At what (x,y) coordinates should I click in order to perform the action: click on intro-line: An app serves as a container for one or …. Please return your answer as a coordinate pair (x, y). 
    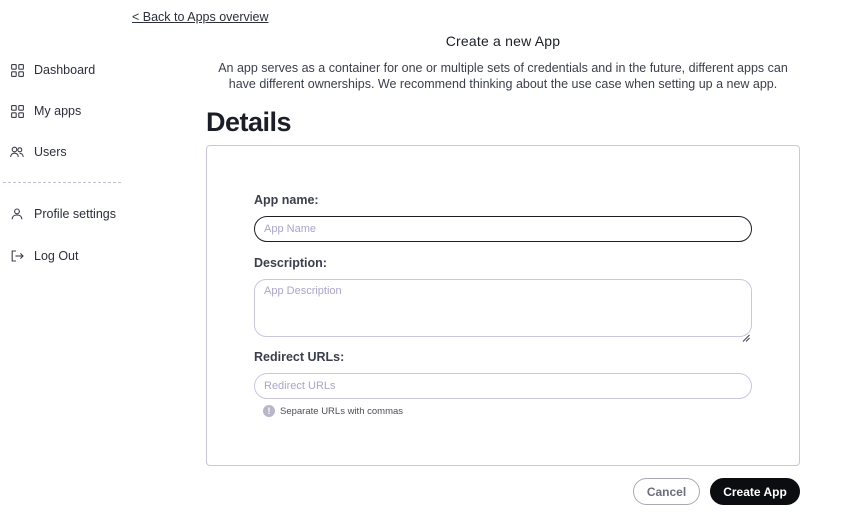
    Looking at the image, I should click on (503, 68).